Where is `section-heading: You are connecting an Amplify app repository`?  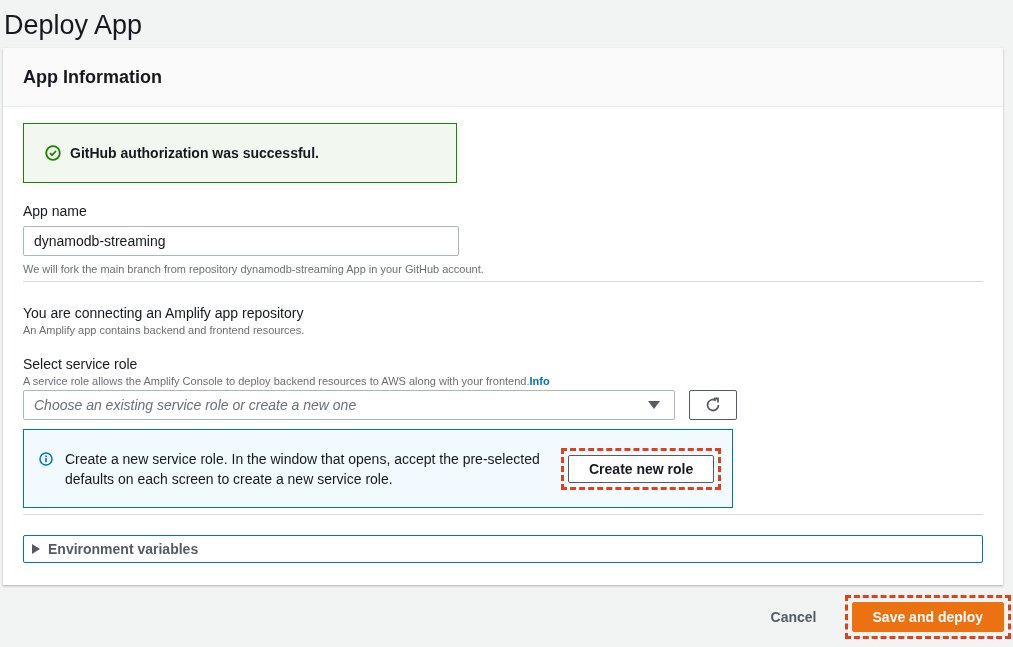
section-heading: You are connecting an Amplify app repository is located at coordinates (164, 313).